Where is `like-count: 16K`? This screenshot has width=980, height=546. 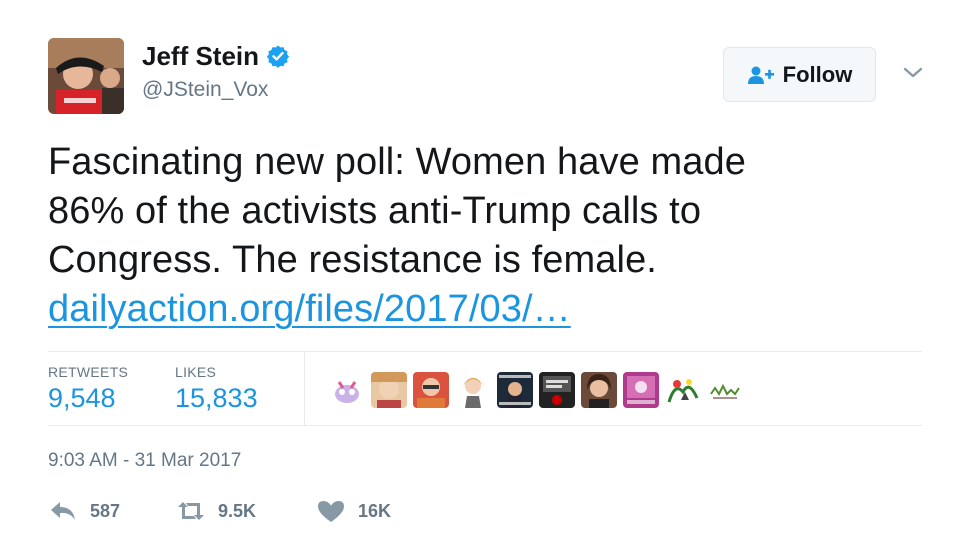 like-count: 16K is located at coordinates (375, 510).